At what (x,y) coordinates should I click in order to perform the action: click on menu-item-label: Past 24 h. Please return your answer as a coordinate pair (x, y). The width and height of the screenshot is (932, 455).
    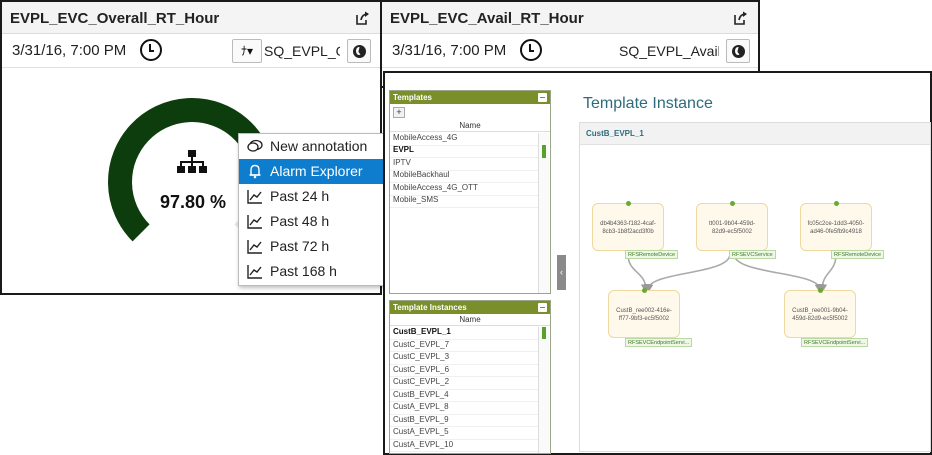
    Looking at the image, I should click on (300, 196).